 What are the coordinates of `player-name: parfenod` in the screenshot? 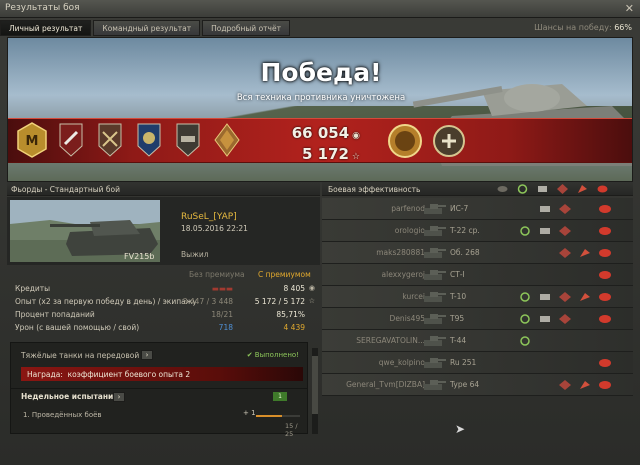 It's located at (408, 208).